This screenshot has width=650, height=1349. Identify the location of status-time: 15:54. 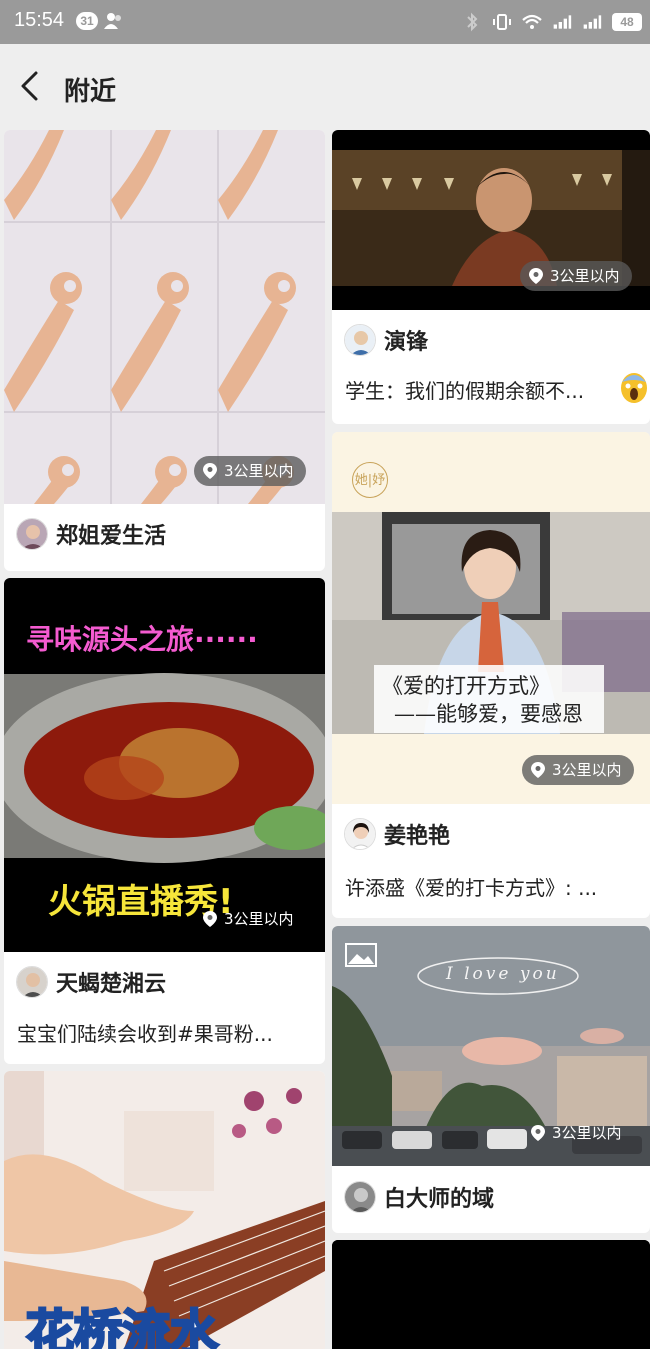
(39, 20).